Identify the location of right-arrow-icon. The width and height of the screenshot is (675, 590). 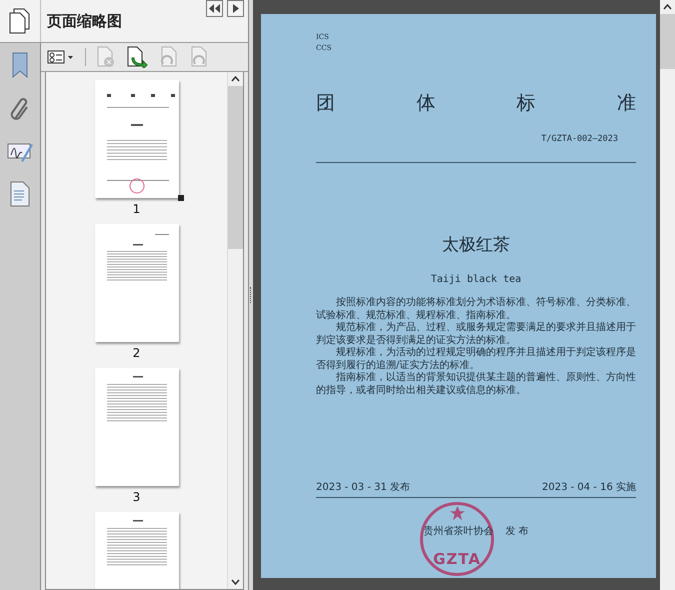
(235, 8).